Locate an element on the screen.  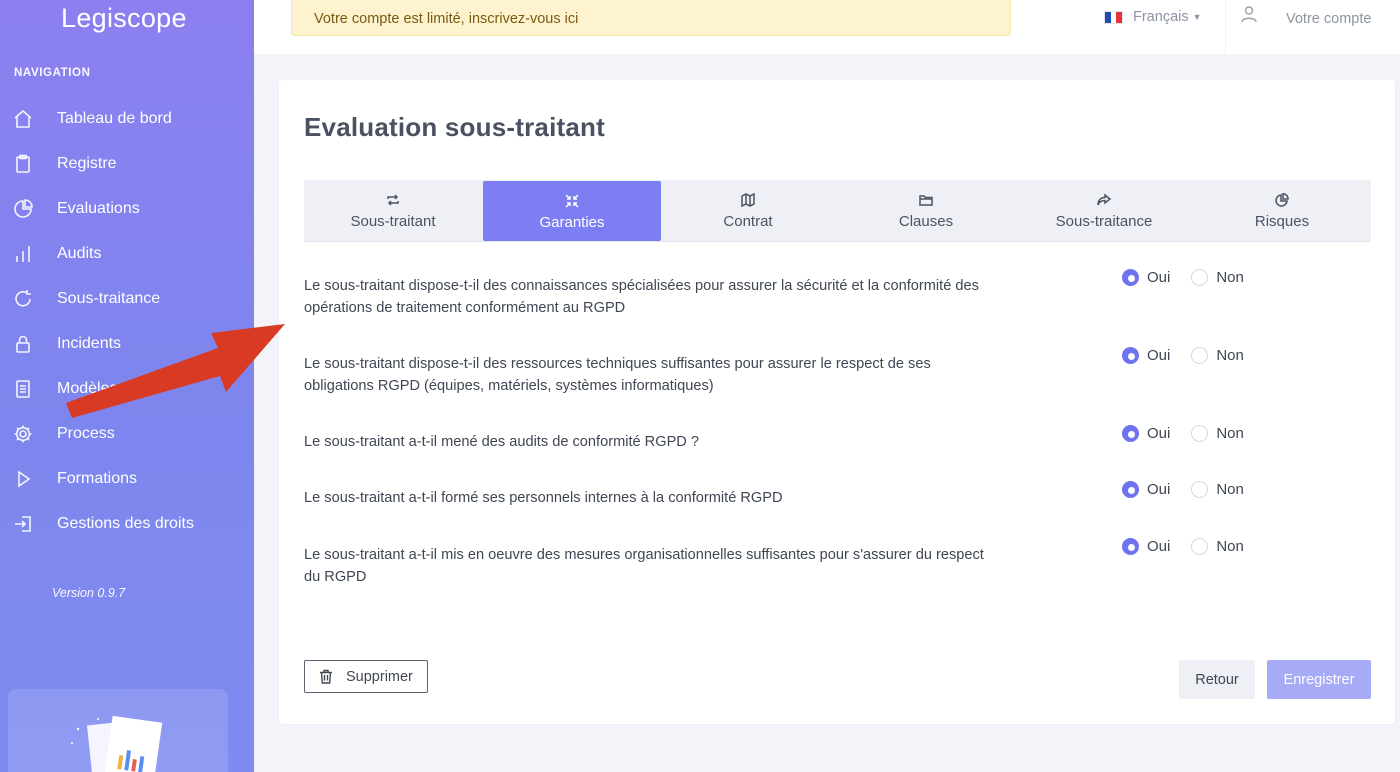
lock-icon is located at coordinates (23, 344).